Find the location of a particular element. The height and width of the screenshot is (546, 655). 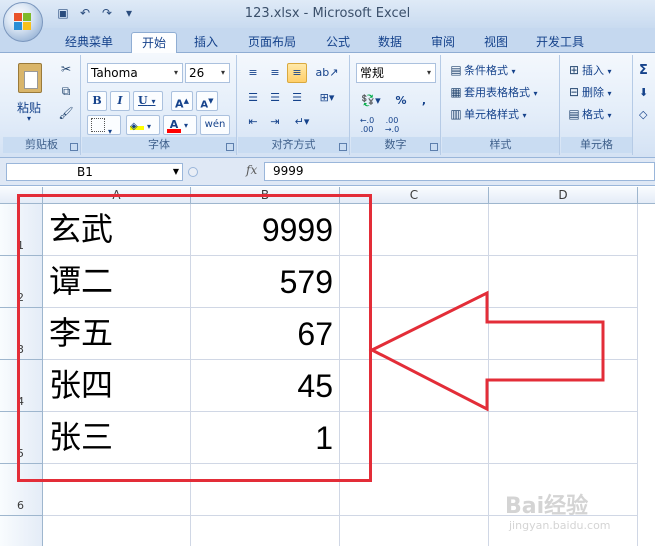

watermark-logo: Bai经验 is located at coordinates (547, 506).